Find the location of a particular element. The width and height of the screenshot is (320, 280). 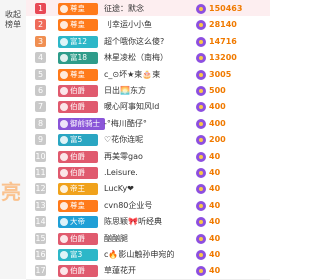

contribution-score: 13200 is located at coordinates (223, 58).